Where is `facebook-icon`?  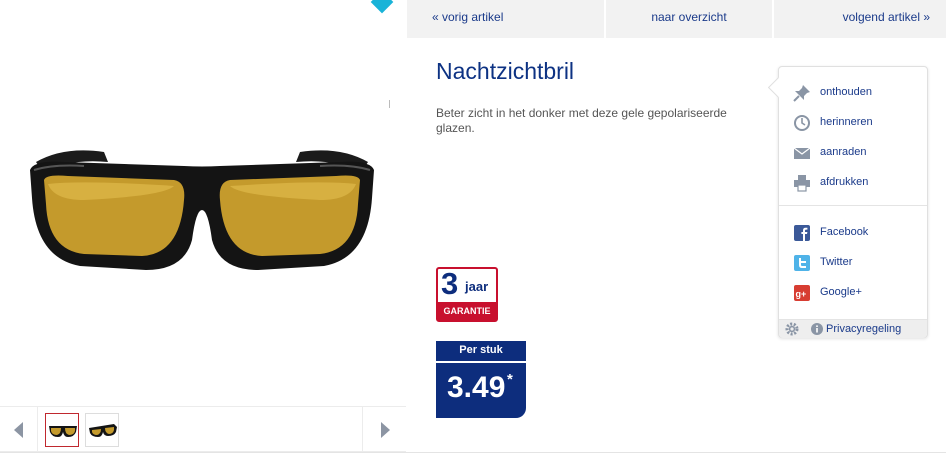 facebook-icon is located at coordinates (802, 233).